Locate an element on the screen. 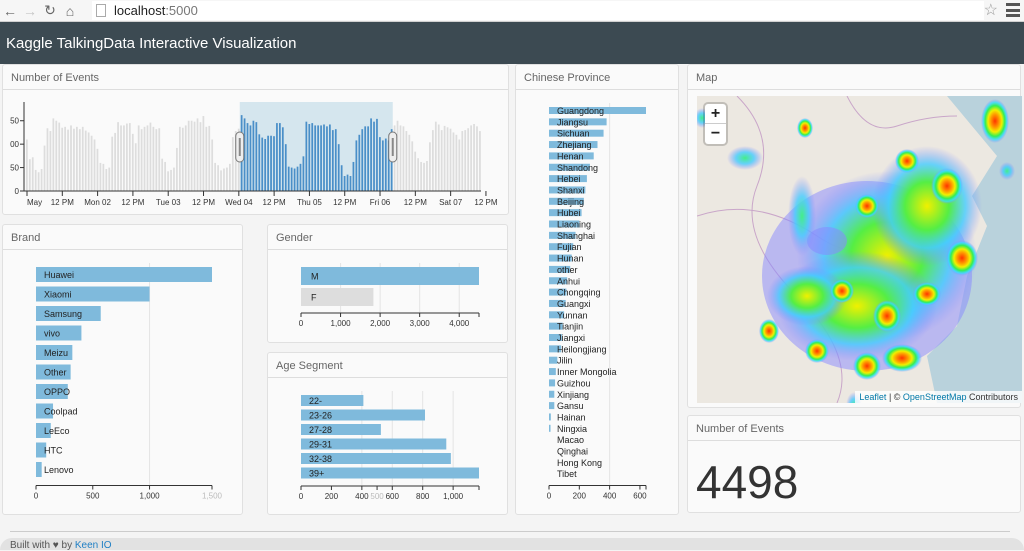 This screenshot has width=1024, height=551. zoom-control: + − is located at coordinates (715, 124).